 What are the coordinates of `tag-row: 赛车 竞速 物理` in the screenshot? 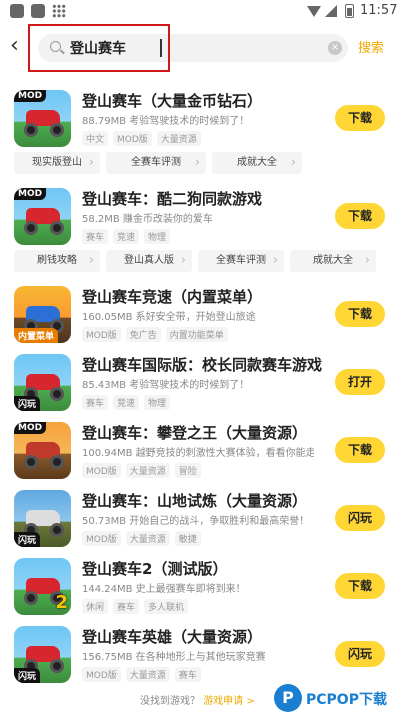 It's located at (126, 402).